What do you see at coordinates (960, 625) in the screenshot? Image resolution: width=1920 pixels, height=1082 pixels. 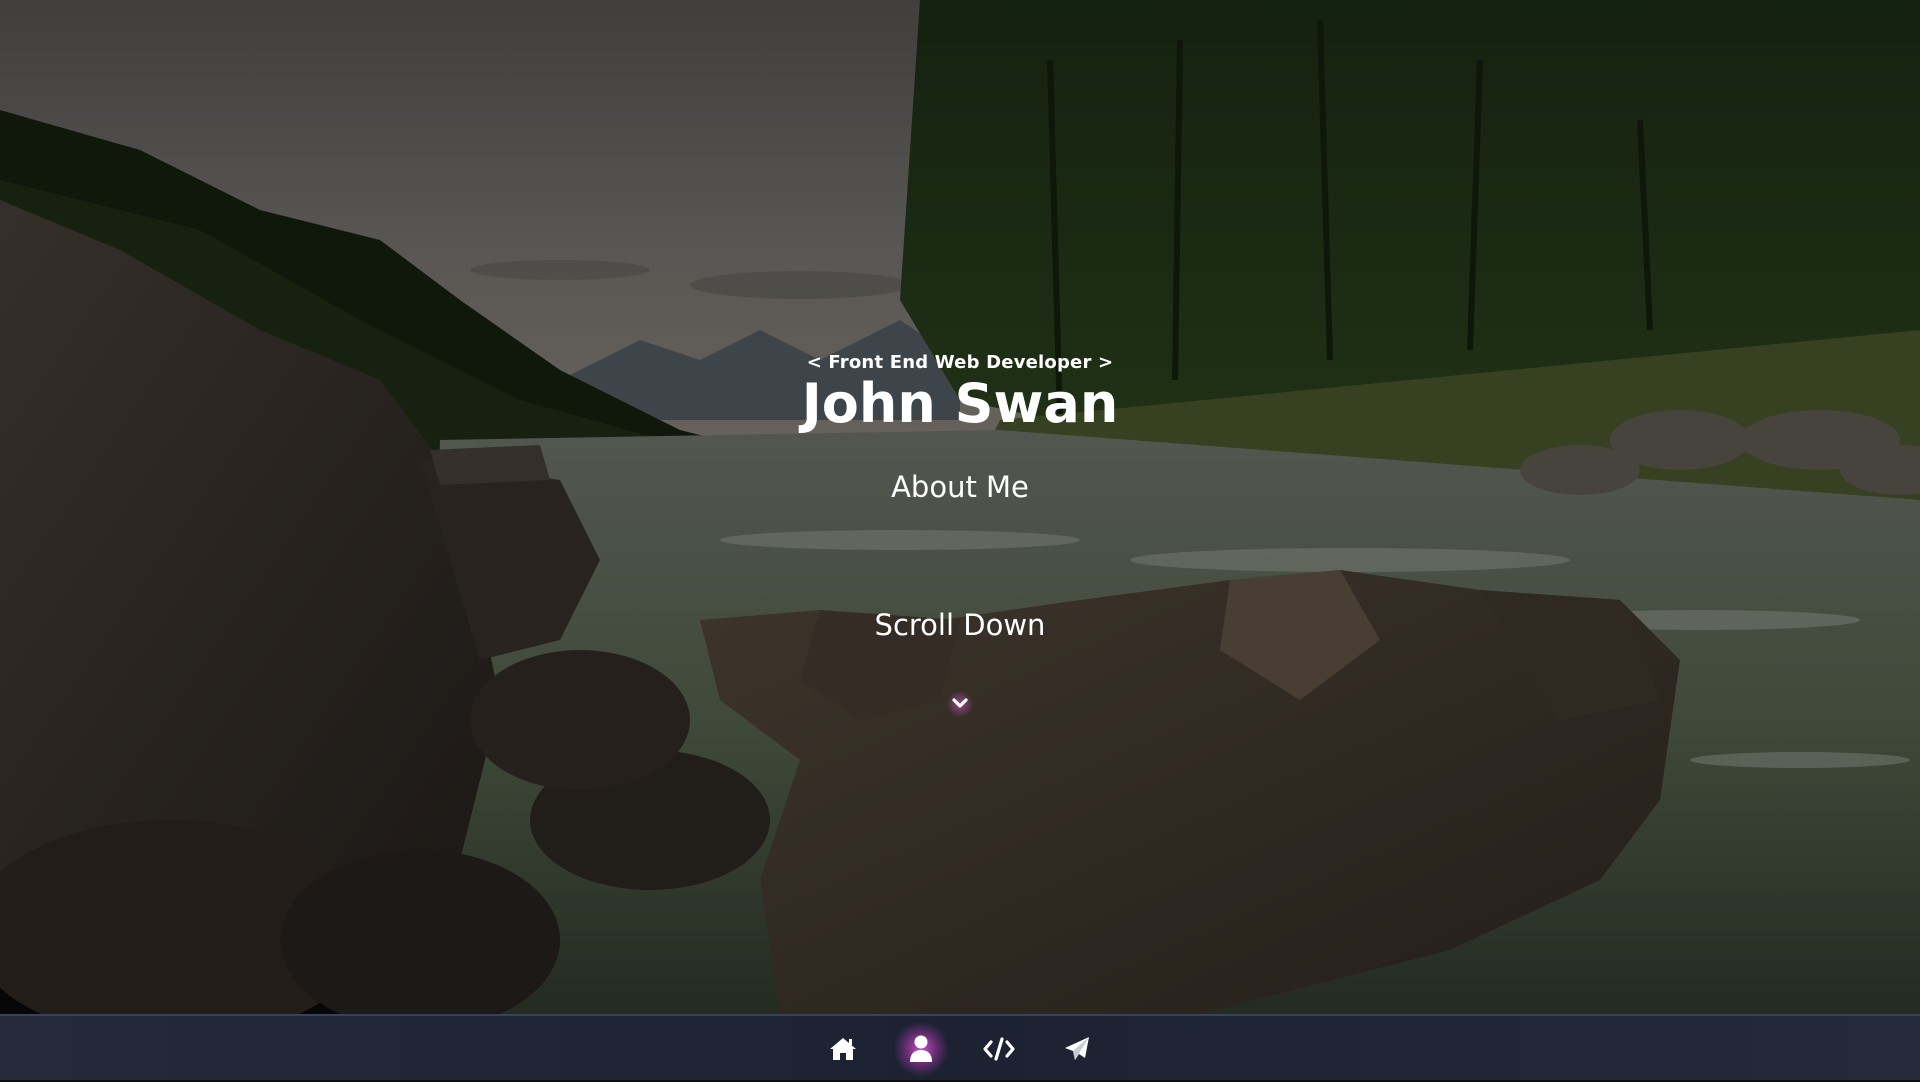 I see `scroll-down-link: Scroll Down` at bounding box center [960, 625].